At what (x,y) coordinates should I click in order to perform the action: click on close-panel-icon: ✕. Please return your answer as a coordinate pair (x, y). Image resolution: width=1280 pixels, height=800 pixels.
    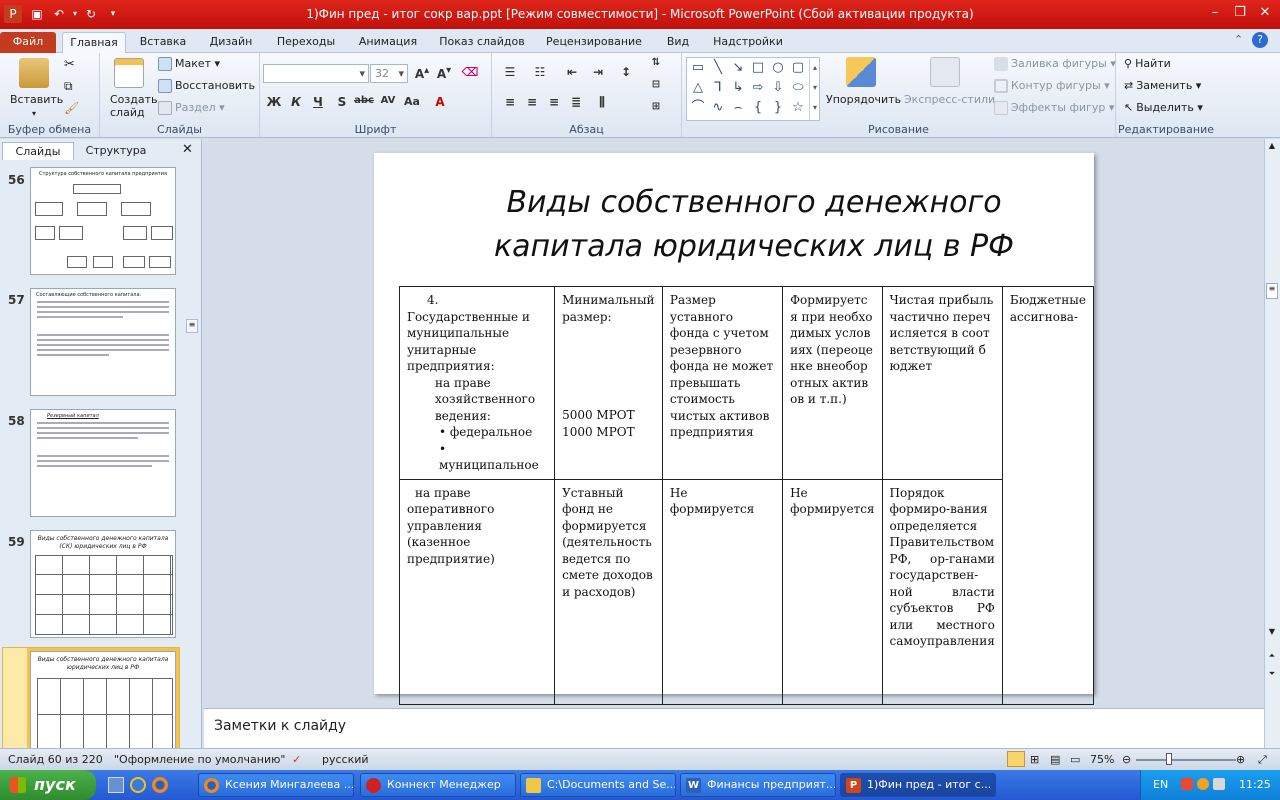
    Looking at the image, I should click on (187, 149).